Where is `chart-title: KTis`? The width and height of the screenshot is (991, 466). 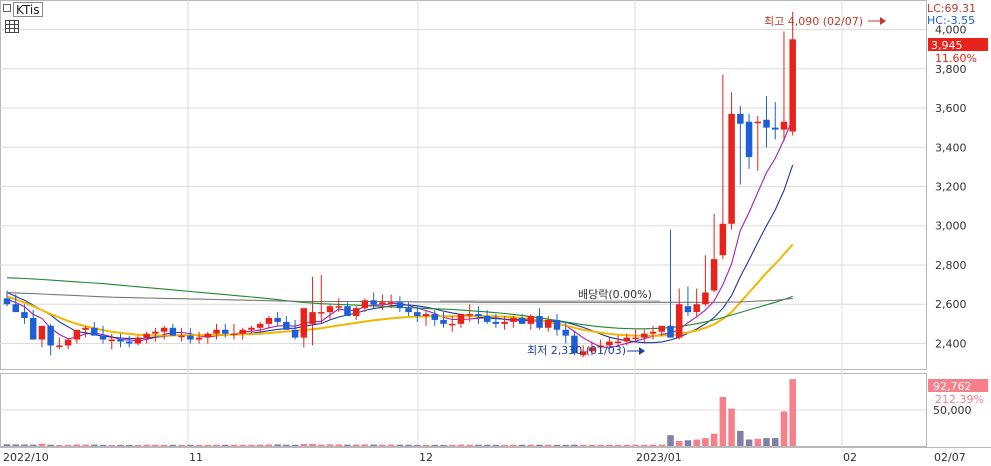
chart-title: KTis is located at coordinates (27, 10).